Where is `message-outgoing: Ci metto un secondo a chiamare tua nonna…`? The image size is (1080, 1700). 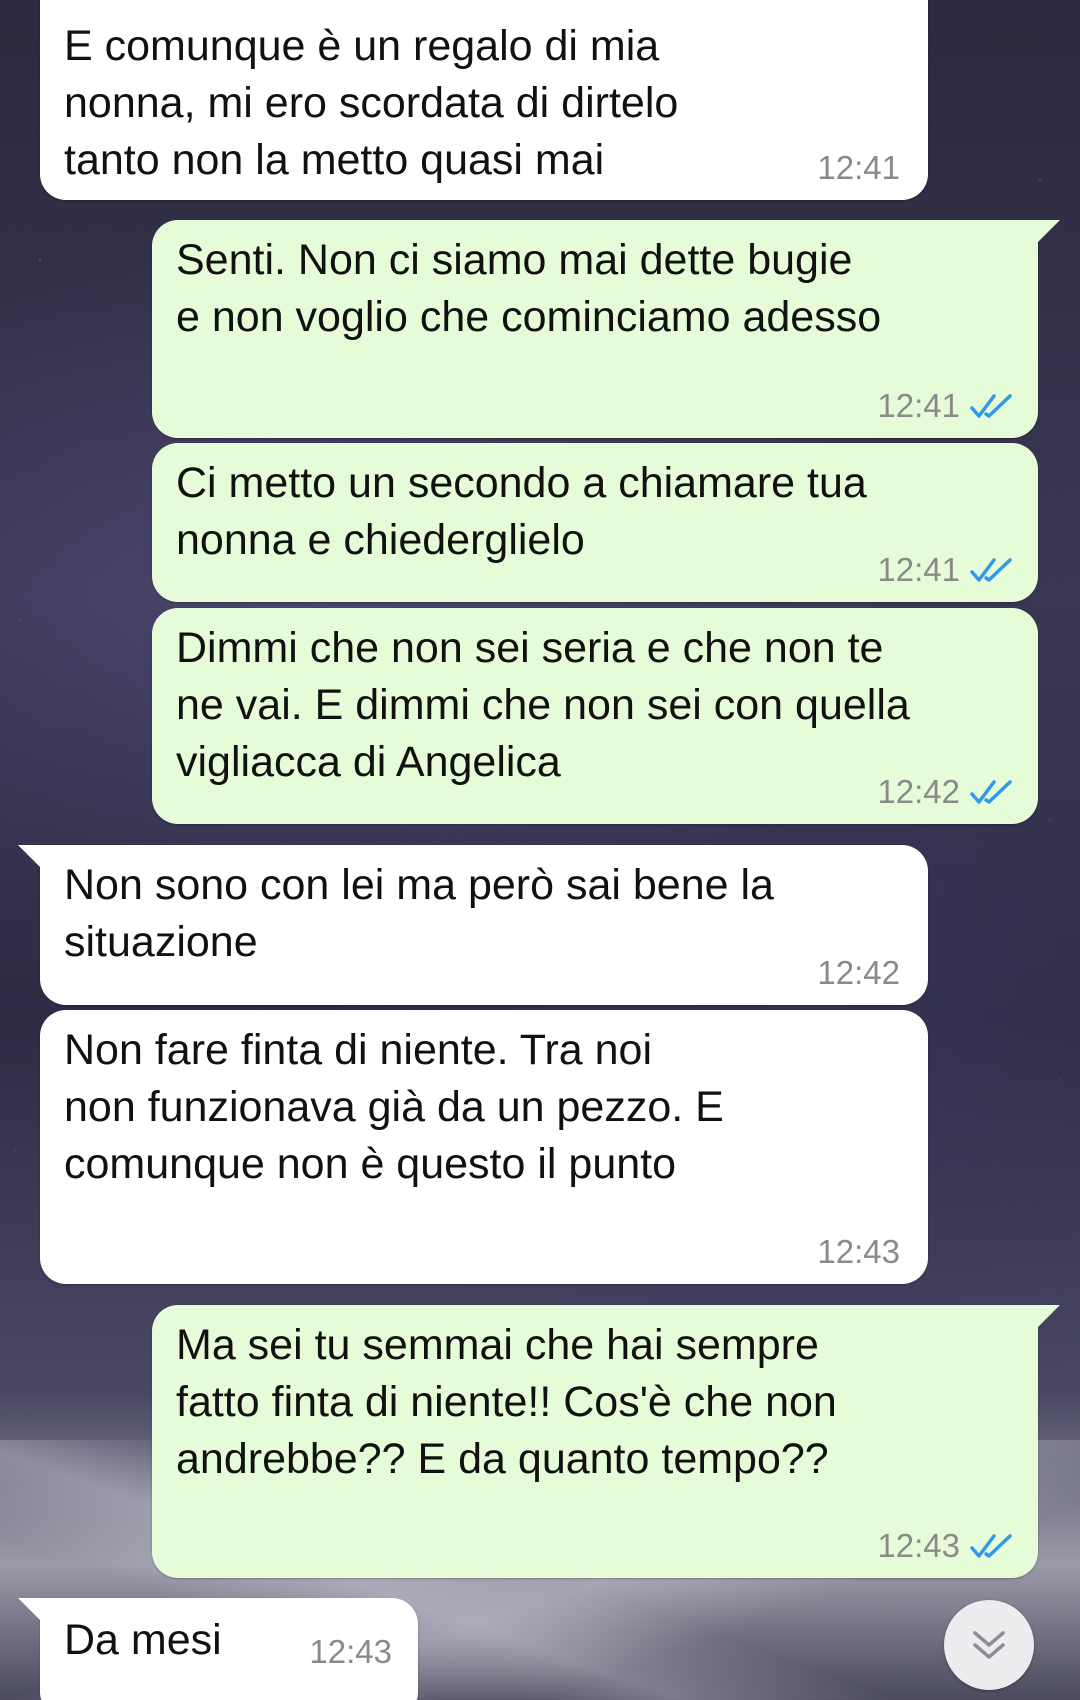
message-outgoing: Ci metto un secondo a chiamare tua nonna… is located at coordinates (595, 522).